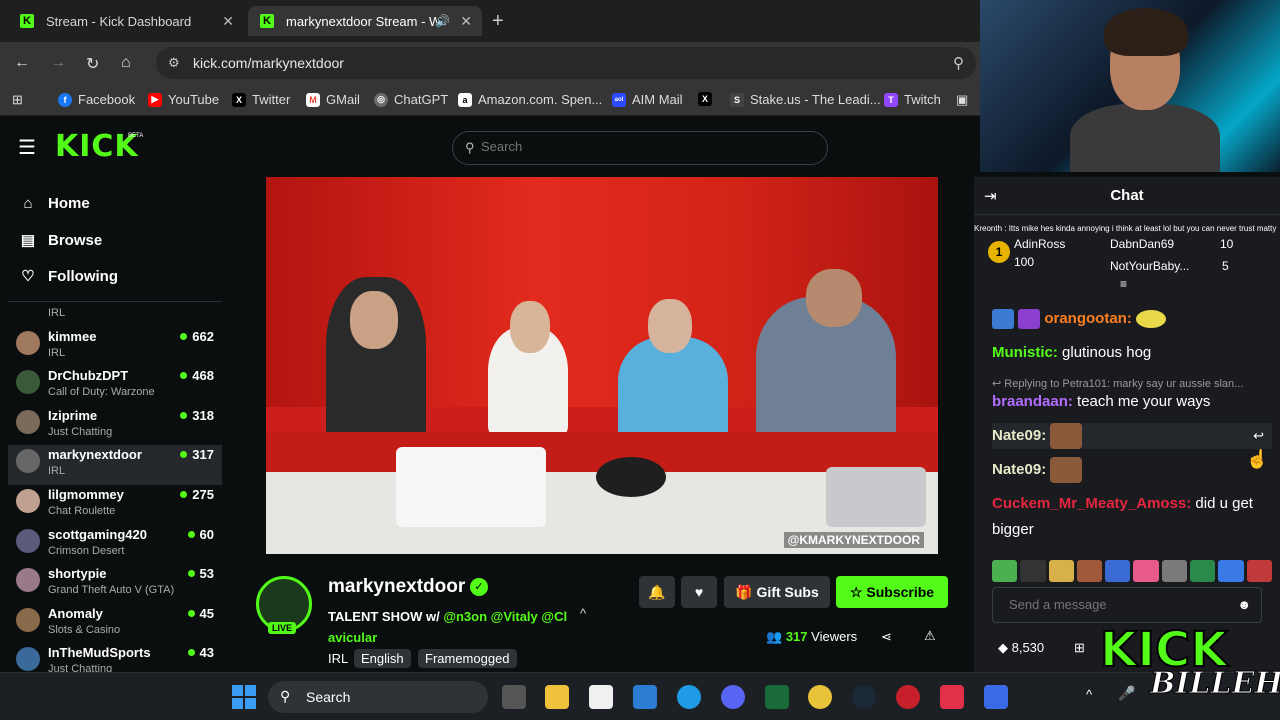 This screenshot has width=1280, height=720. Describe the element at coordinates (514, 697) in the screenshot. I see `task-view-icon` at that location.